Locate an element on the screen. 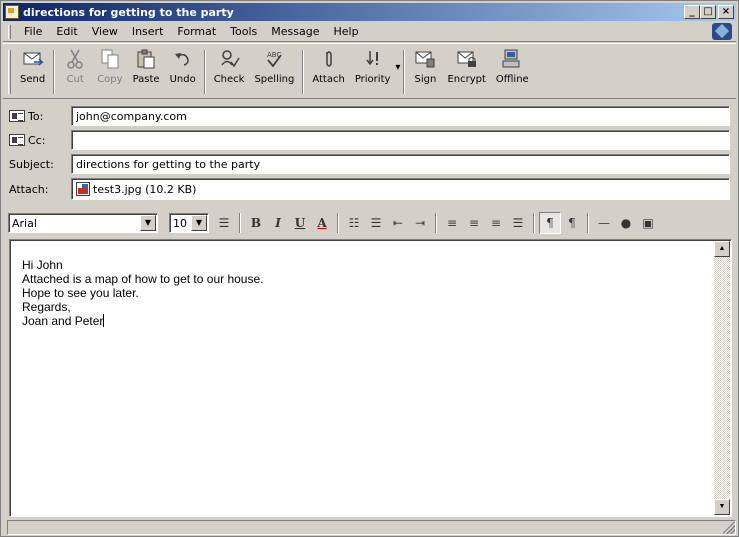  font-size-select: 10 ▼ is located at coordinates (189, 223).